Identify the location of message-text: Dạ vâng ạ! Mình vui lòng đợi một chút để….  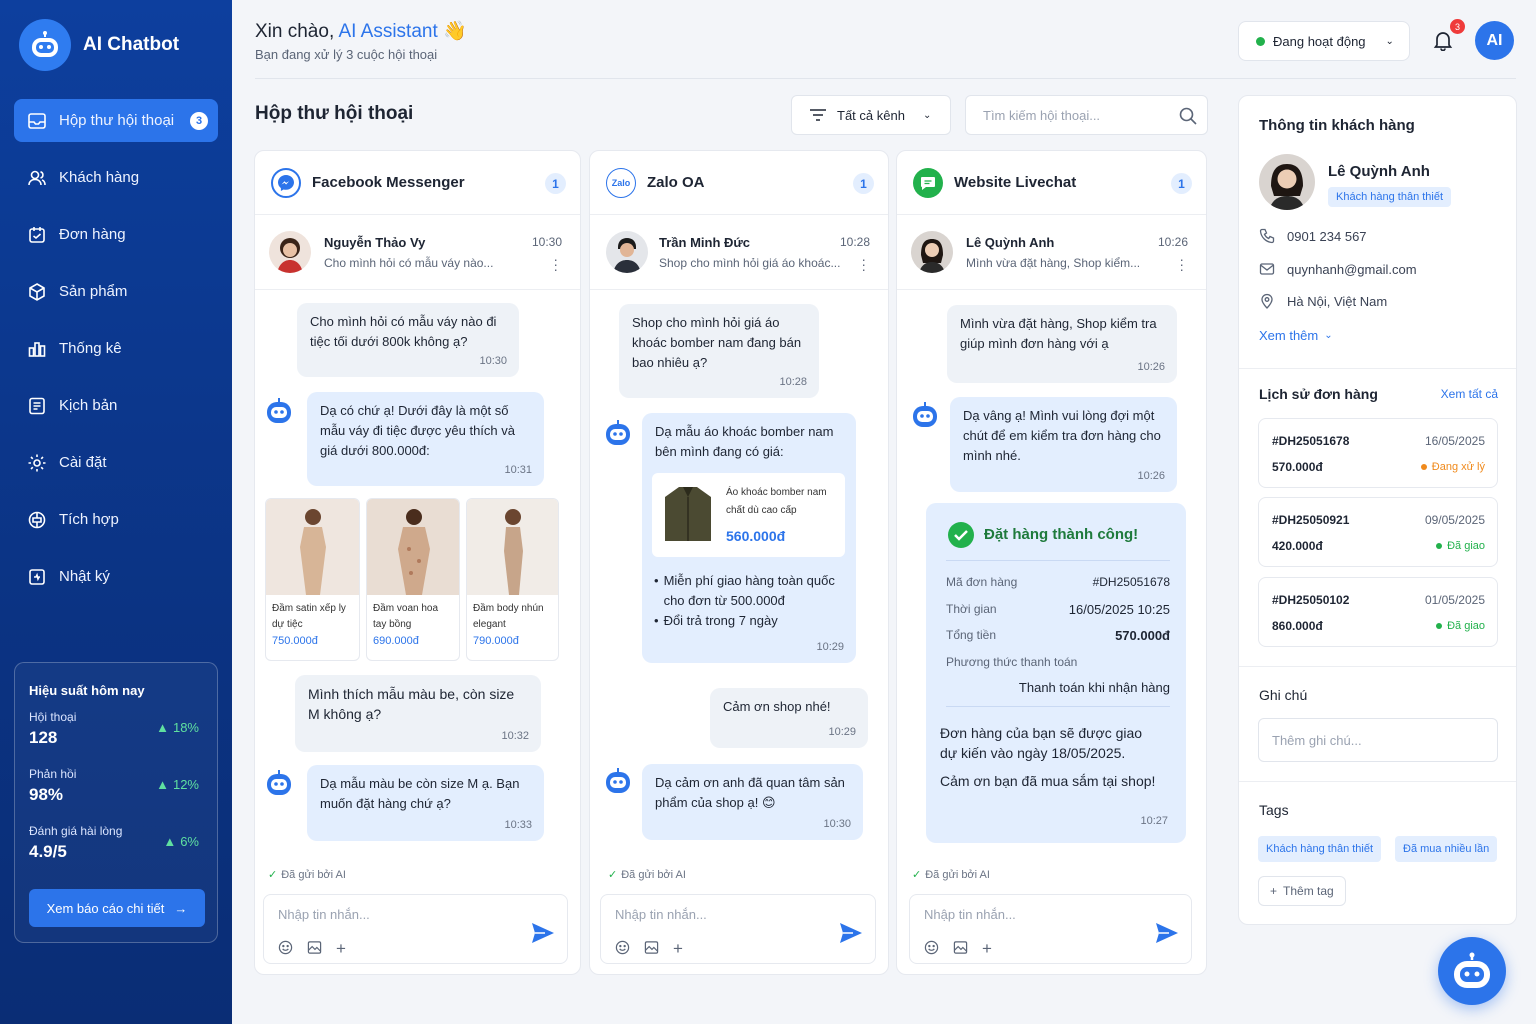
(1062, 435).